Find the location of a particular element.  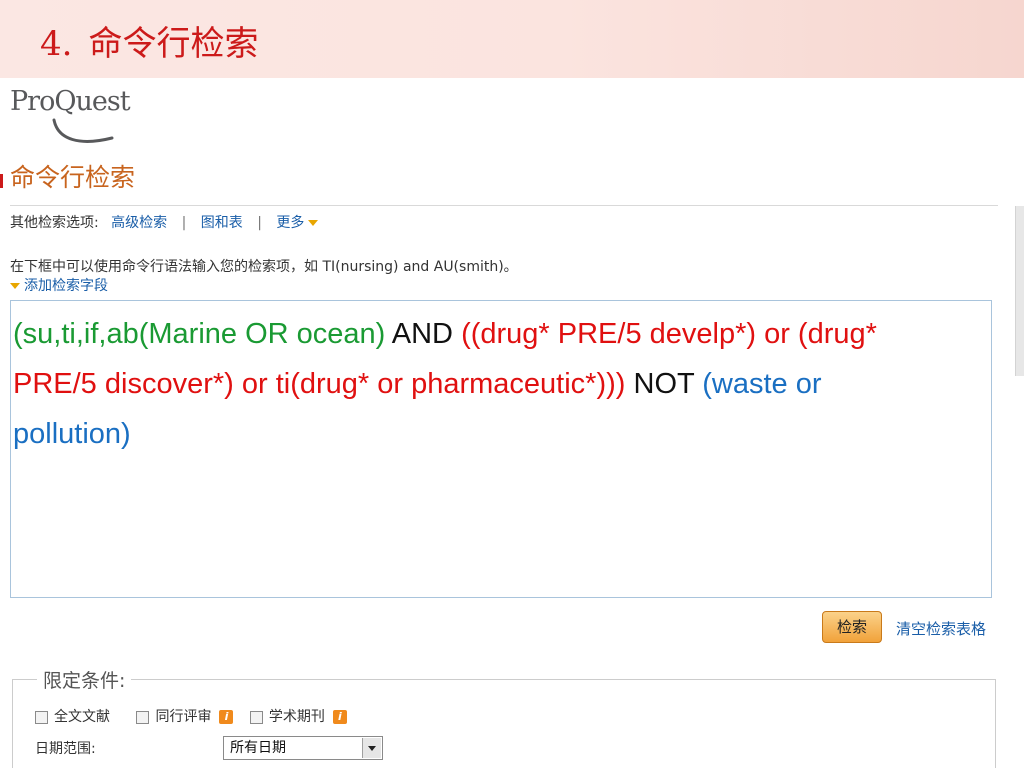

dropdown-arrow-icon is located at coordinates (371, 748).